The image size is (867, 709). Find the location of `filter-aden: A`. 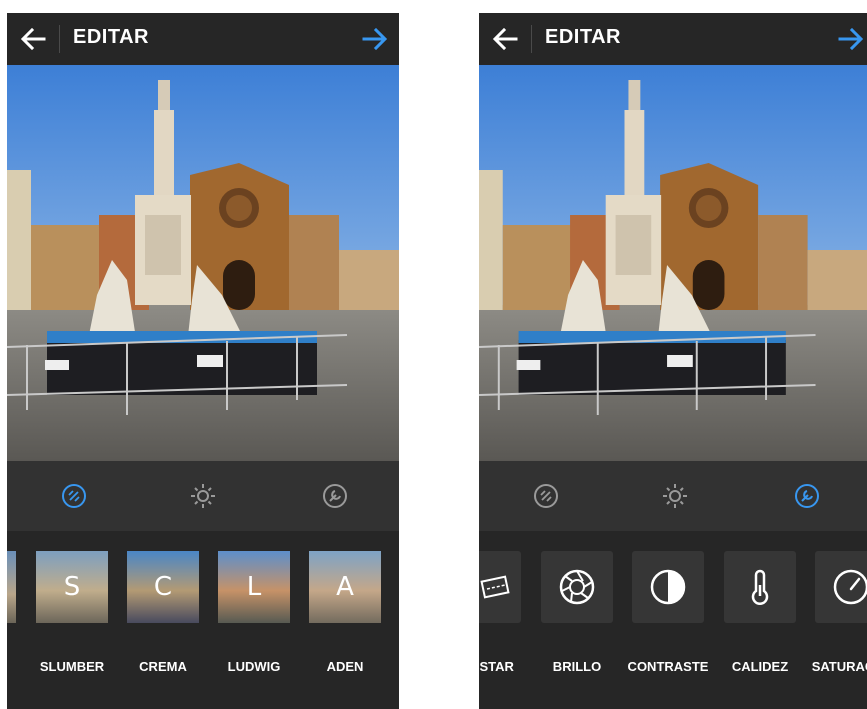

filter-aden: A is located at coordinates (345, 587).